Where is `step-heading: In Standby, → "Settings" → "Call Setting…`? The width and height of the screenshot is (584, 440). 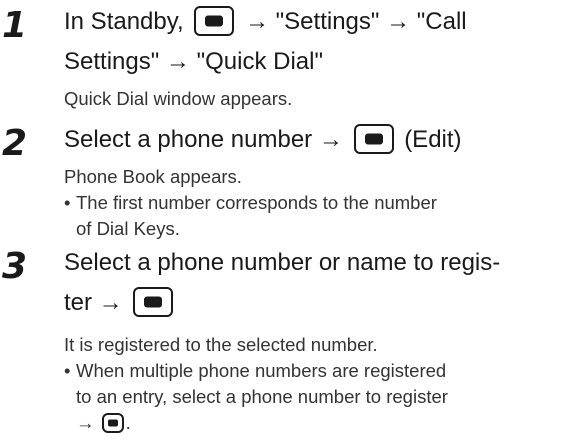 step-heading: In Standby, → "Settings" → "Call Setting… is located at coordinates (265, 42).